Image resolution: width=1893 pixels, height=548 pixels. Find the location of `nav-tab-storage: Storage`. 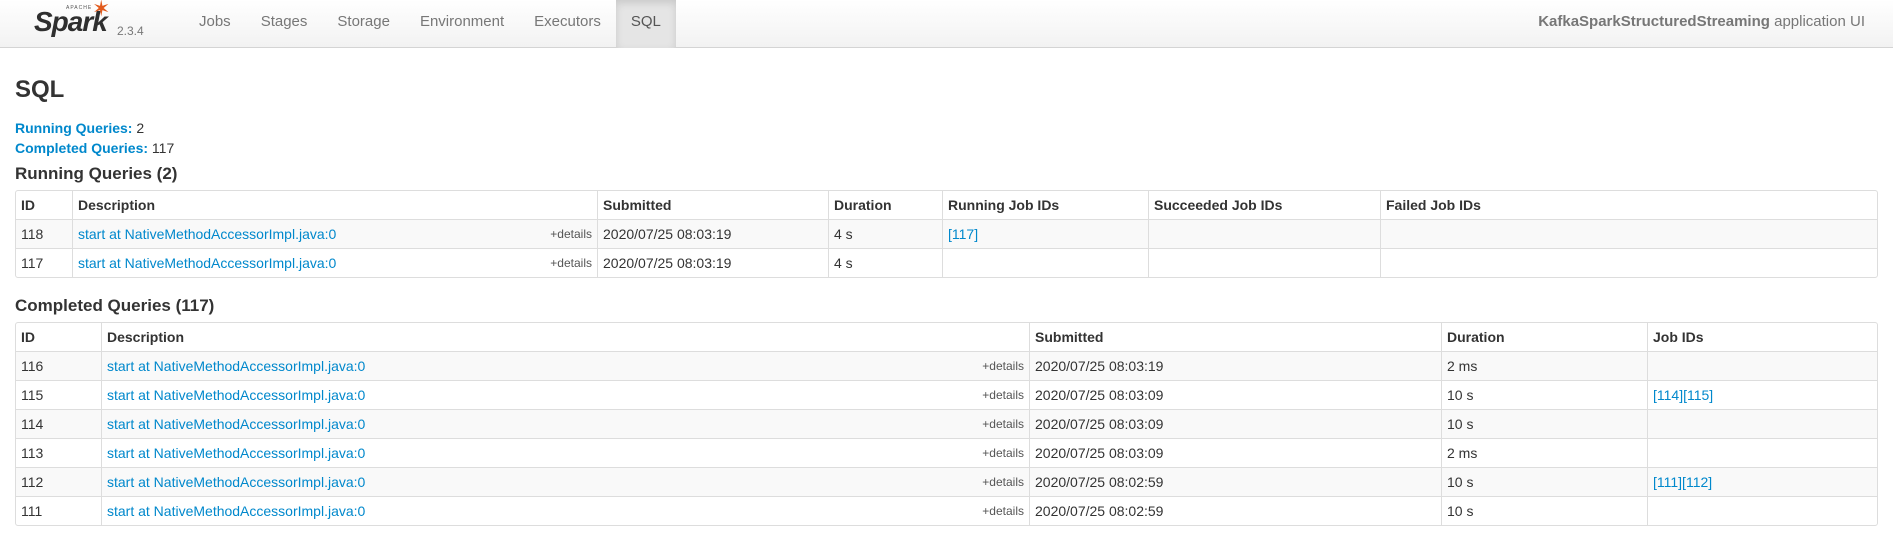

nav-tab-storage: Storage is located at coordinates (363, 24).